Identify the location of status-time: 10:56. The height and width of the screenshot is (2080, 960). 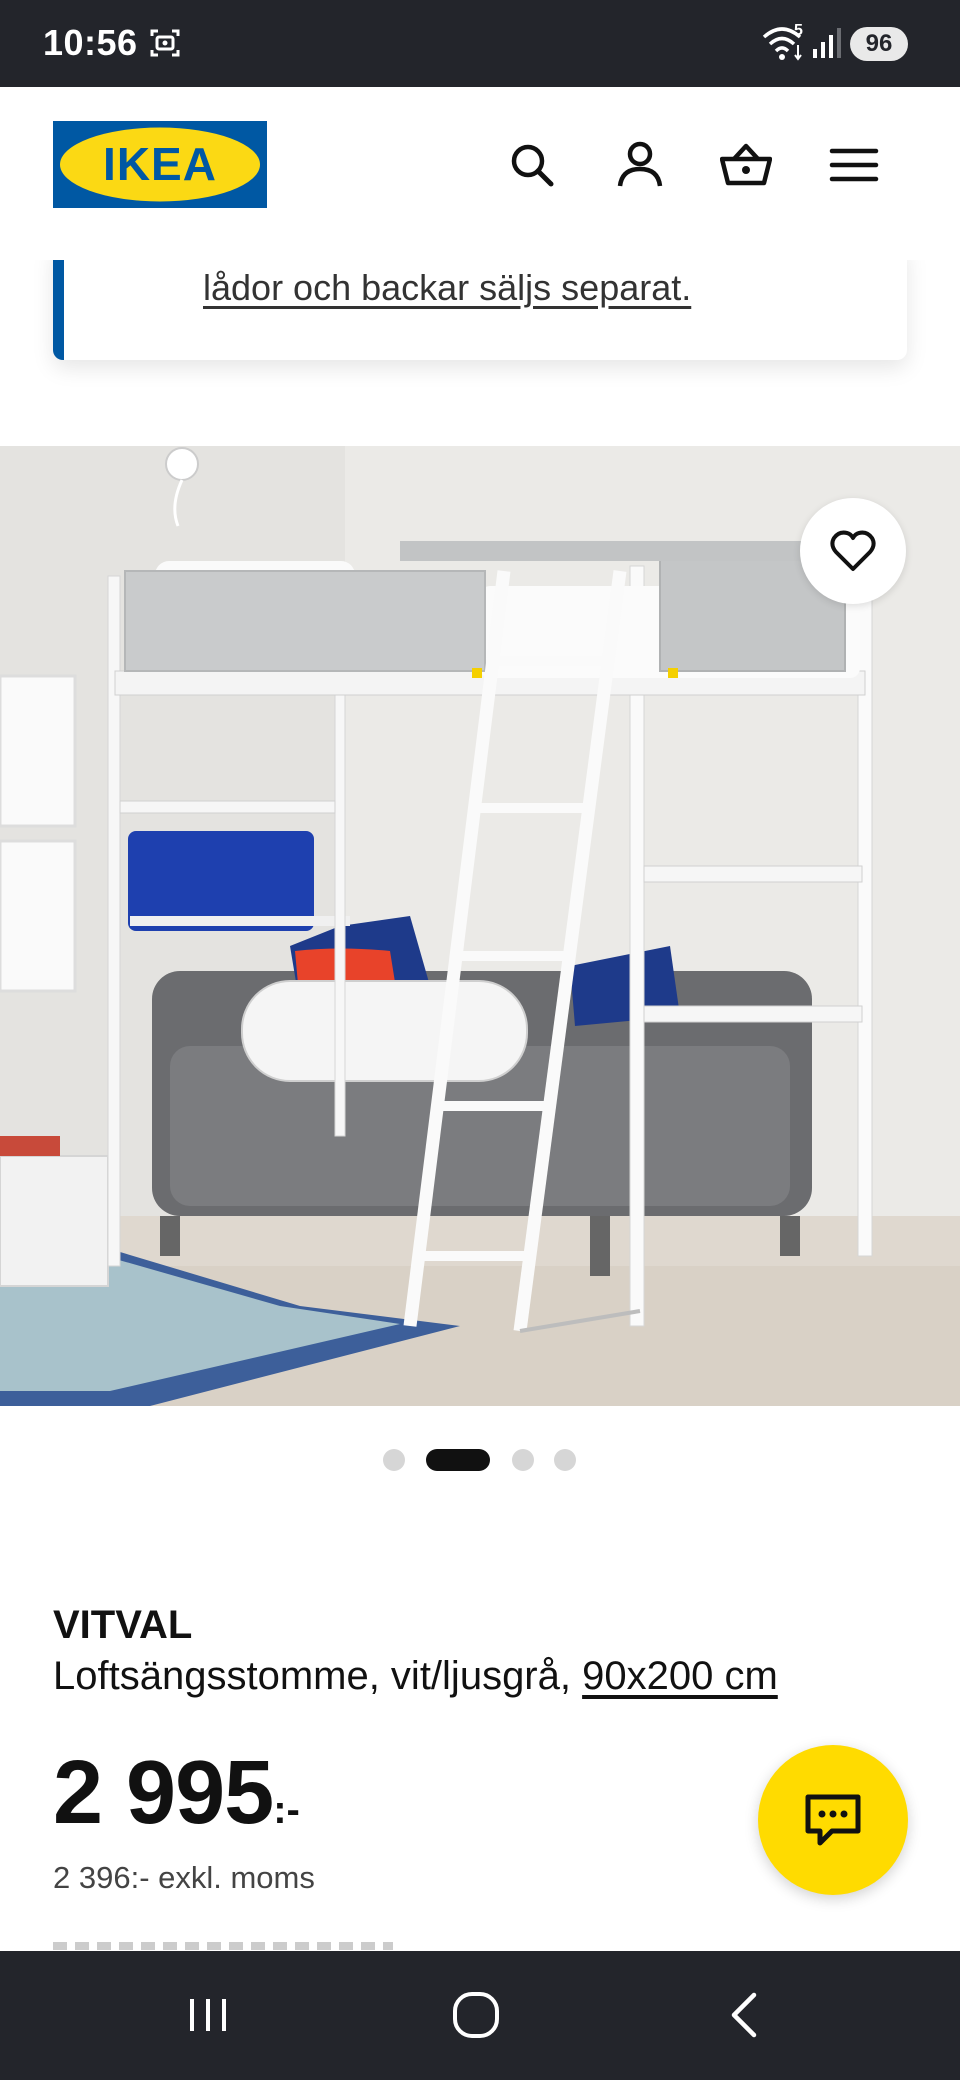
(90, 42).